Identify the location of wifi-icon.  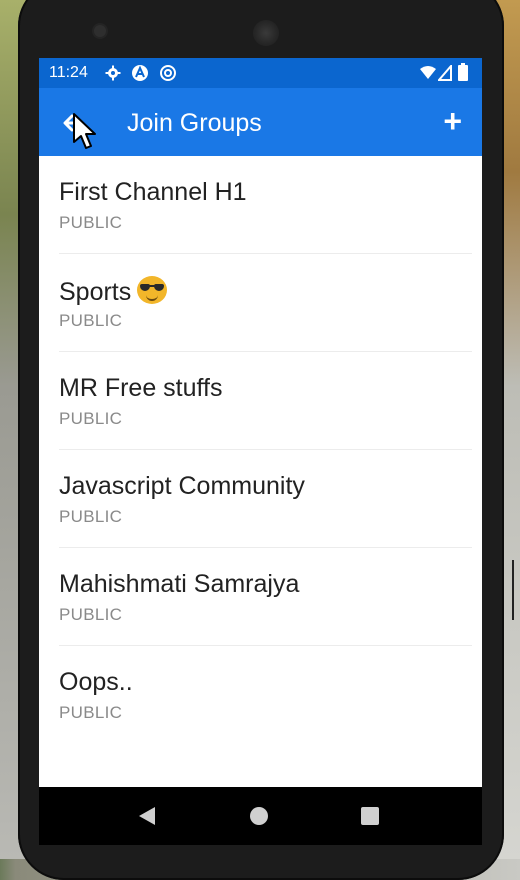
(428, 72).